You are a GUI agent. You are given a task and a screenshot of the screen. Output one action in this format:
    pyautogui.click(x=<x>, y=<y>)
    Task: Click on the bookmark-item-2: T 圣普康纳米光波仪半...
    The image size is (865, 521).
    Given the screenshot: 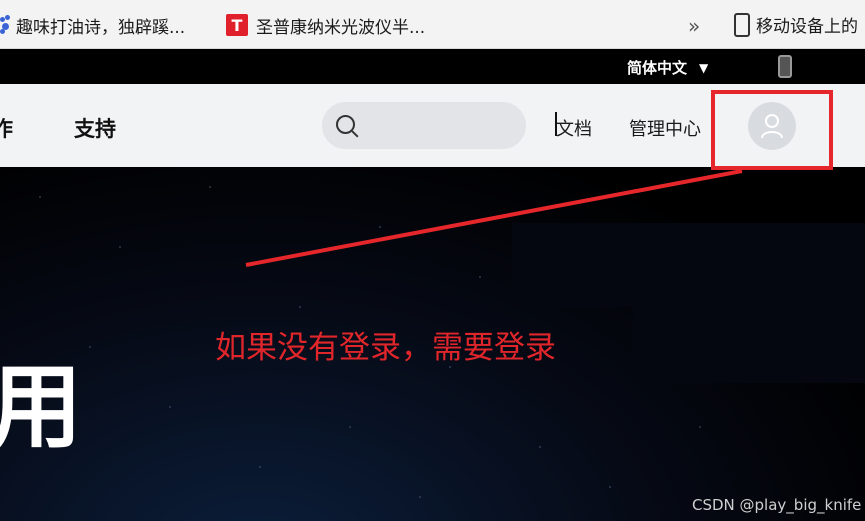 What is the action you would take?
    pyautogui.click(x=325, y=25)
    